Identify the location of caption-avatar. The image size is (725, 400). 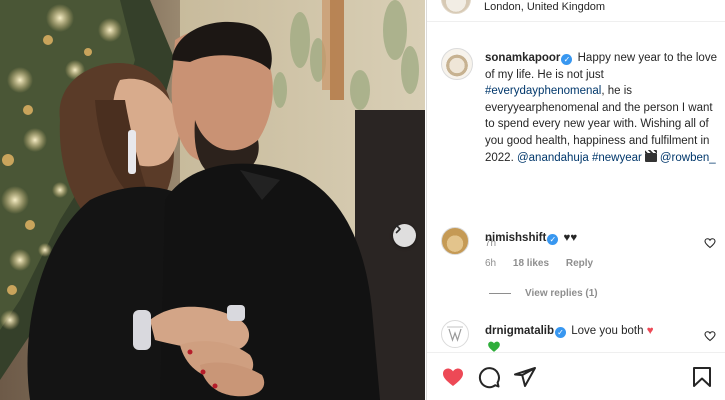
(457, 64).